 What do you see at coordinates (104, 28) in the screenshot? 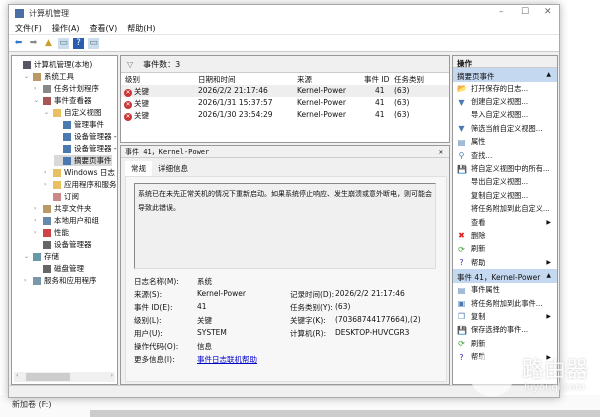
I see `menu-view: 查看(V)` at bounding box center [104, 28].